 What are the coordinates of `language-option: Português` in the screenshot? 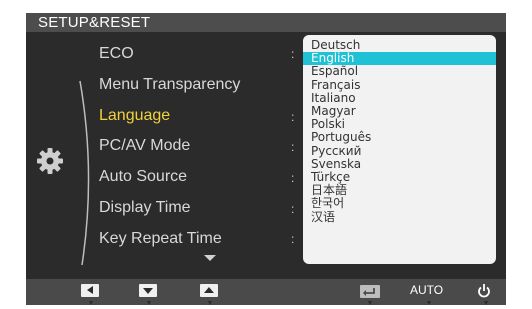 It's located at (399, 137).